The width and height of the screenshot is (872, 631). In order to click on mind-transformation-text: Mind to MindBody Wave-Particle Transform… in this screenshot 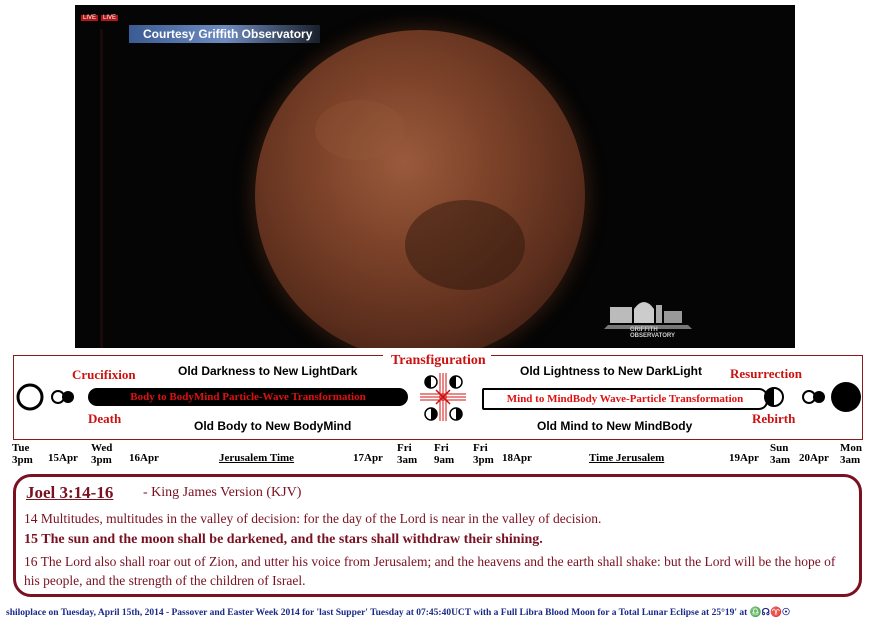, I will do `click(625, 399)`.